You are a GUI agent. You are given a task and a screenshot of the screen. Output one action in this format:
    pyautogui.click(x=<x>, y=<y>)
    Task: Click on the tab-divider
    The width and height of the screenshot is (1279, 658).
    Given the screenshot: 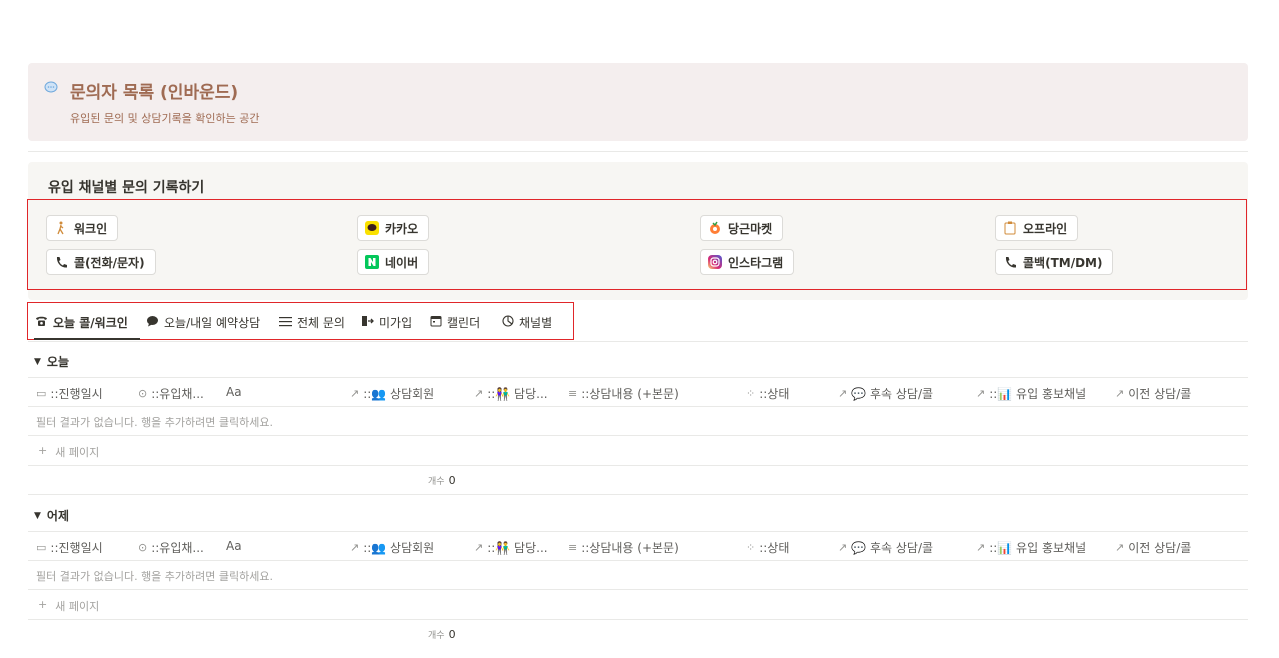 What is the action you would take?
    pyautogui.click(x=638, y=341)
    